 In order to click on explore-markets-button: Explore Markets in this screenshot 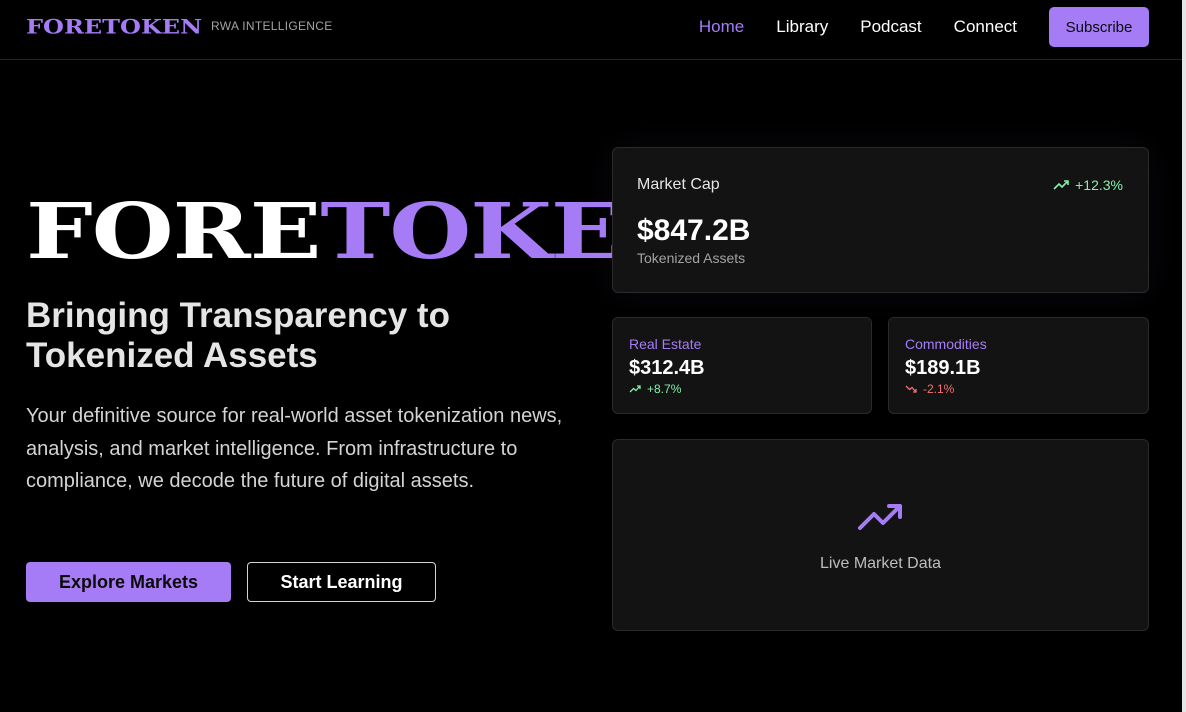, I will do `click(128, 582)`.